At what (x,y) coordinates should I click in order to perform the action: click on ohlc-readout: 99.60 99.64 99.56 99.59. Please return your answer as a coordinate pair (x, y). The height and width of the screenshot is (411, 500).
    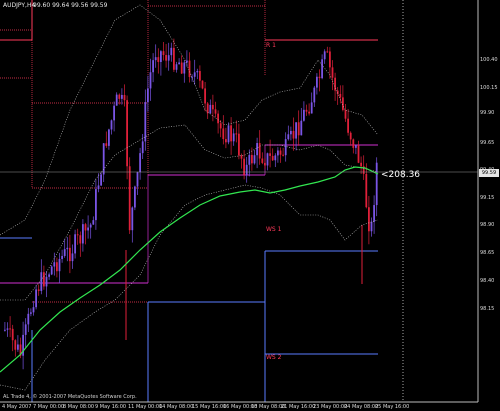
    Looking at the image, I should click on (70, 5).